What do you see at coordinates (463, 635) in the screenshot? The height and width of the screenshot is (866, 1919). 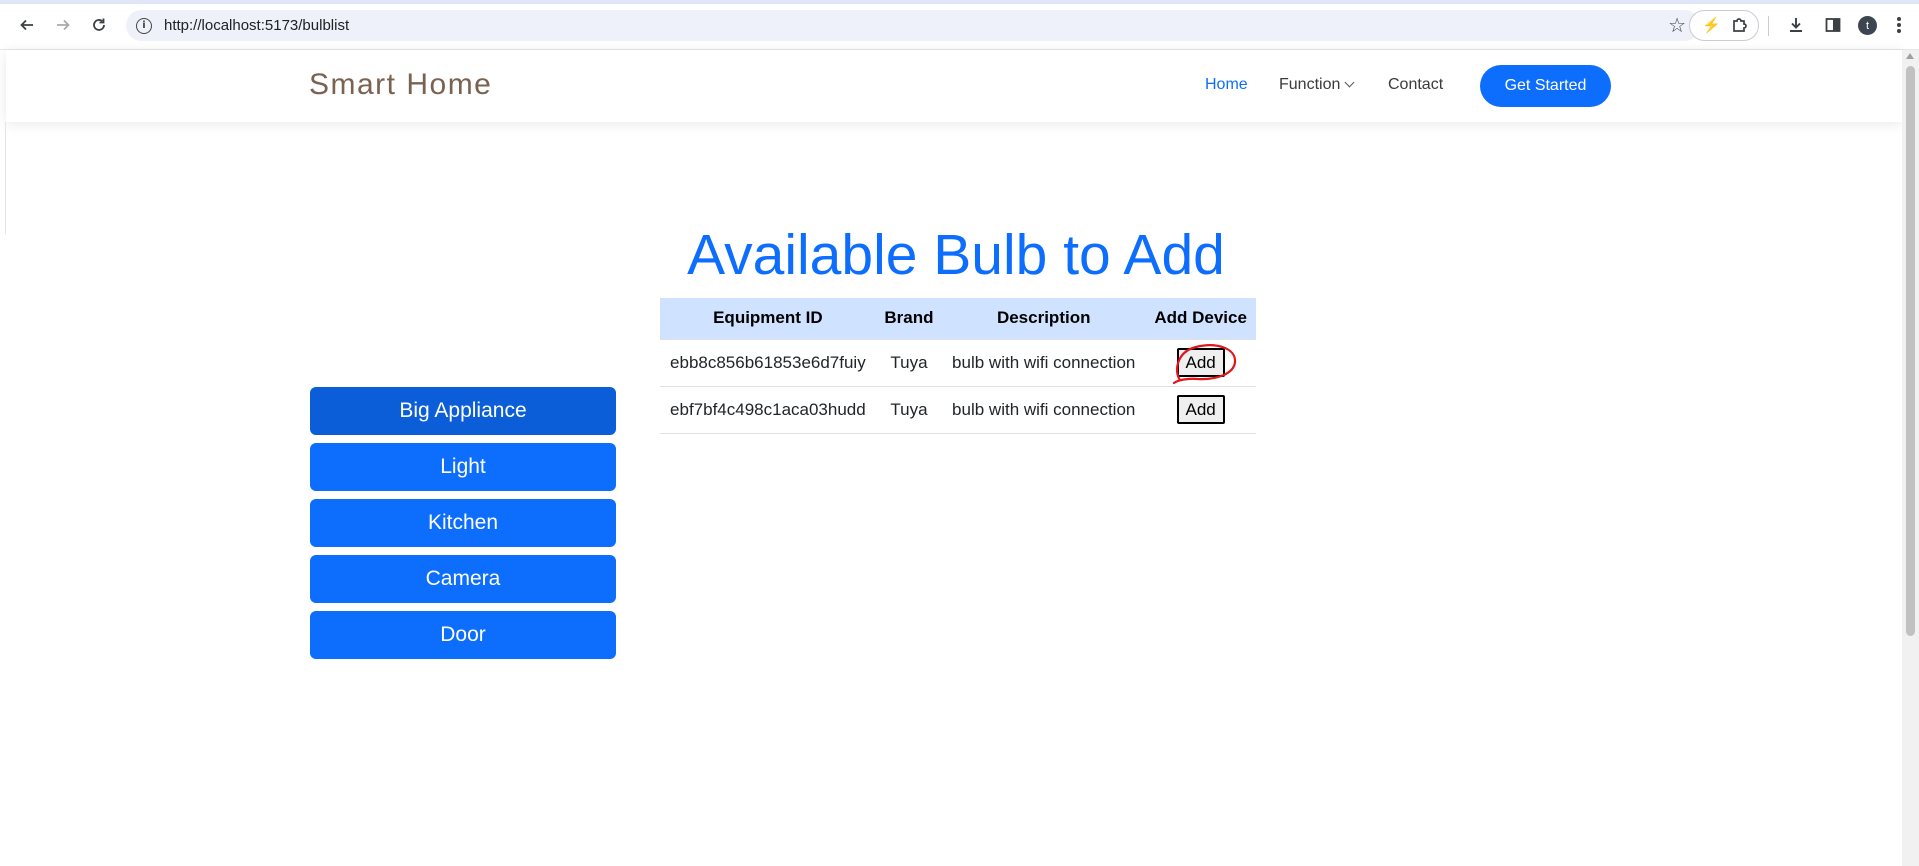 I see `category-button-door: Door` at bounding box center [463, 635].